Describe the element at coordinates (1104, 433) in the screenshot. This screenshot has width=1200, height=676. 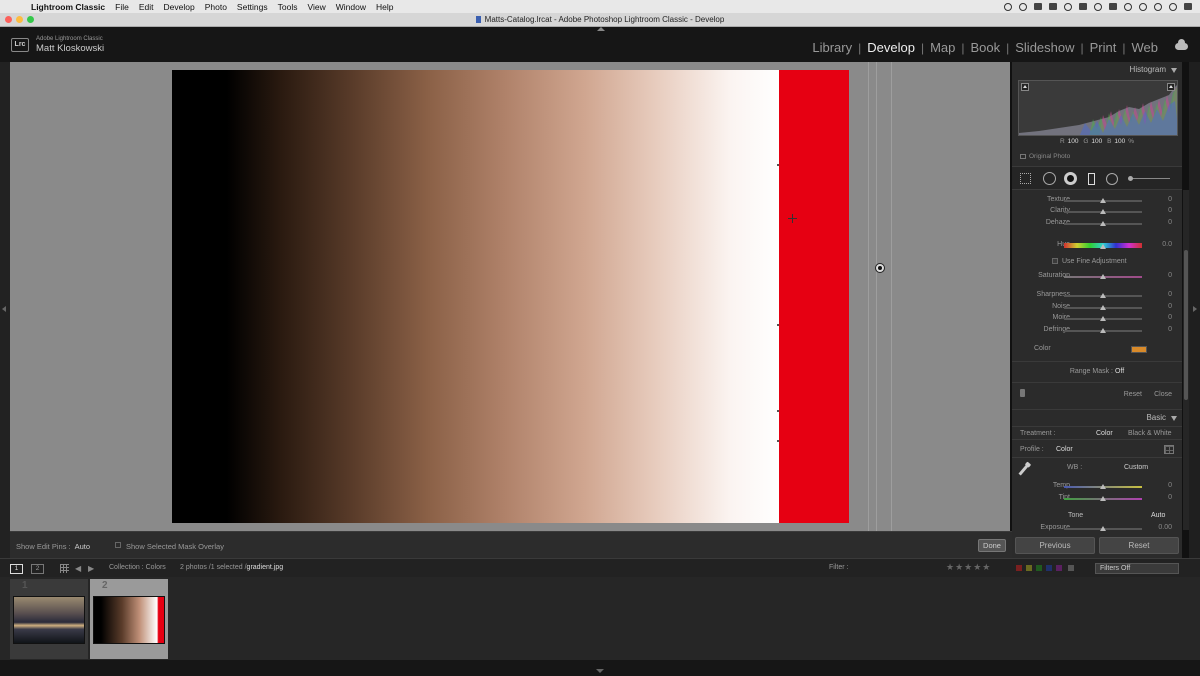
I see `treatment-color-option: Color` at that location.